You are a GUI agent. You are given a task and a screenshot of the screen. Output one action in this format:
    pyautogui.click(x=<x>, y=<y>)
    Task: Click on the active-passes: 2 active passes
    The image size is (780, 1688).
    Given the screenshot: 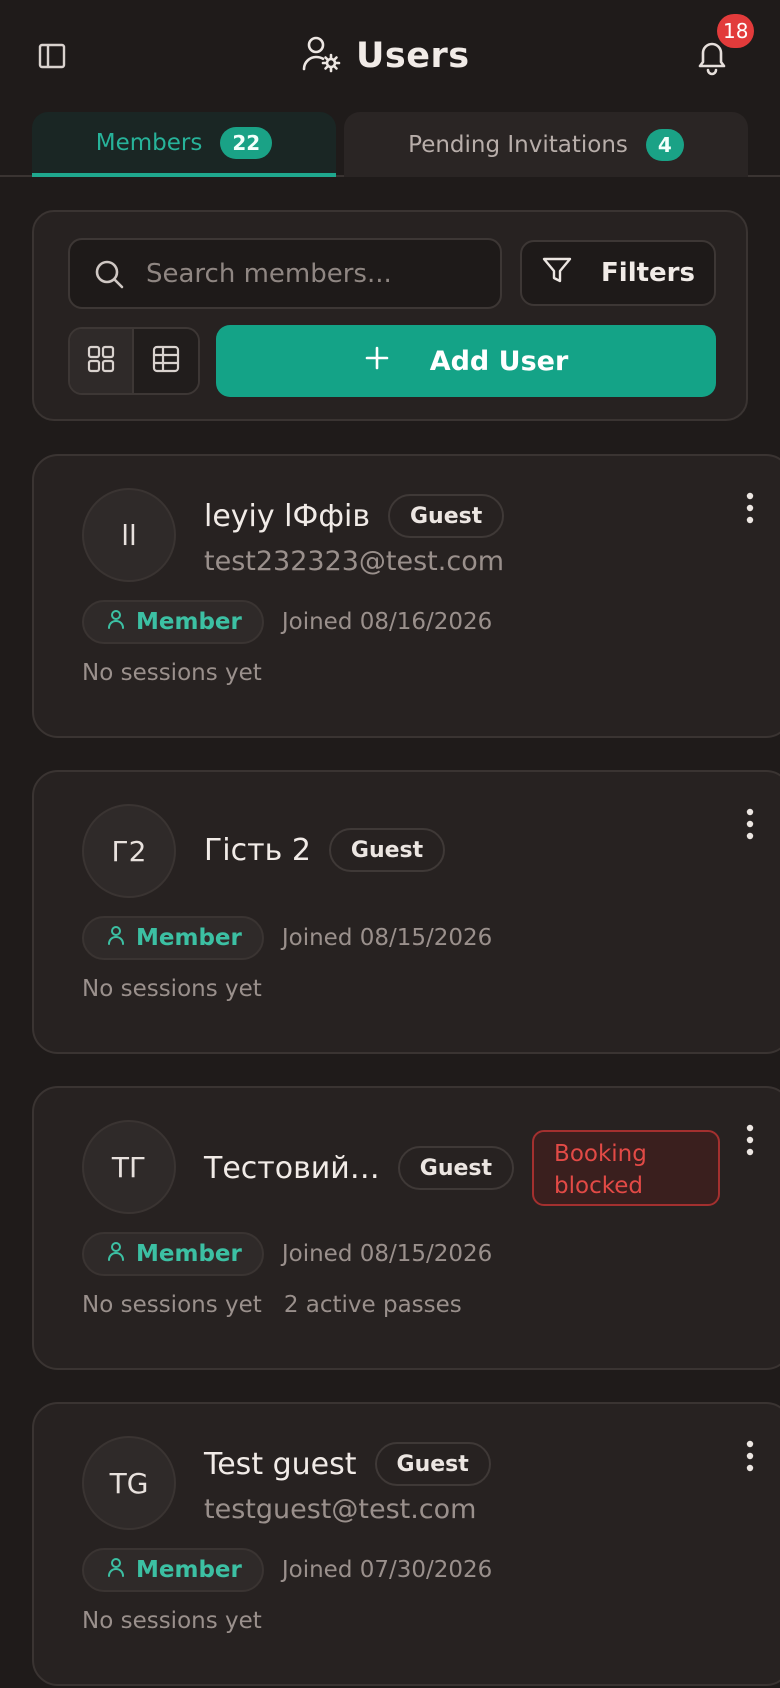 What is the action you would take?
    pyautogui.click(x=372, y=1305)
    